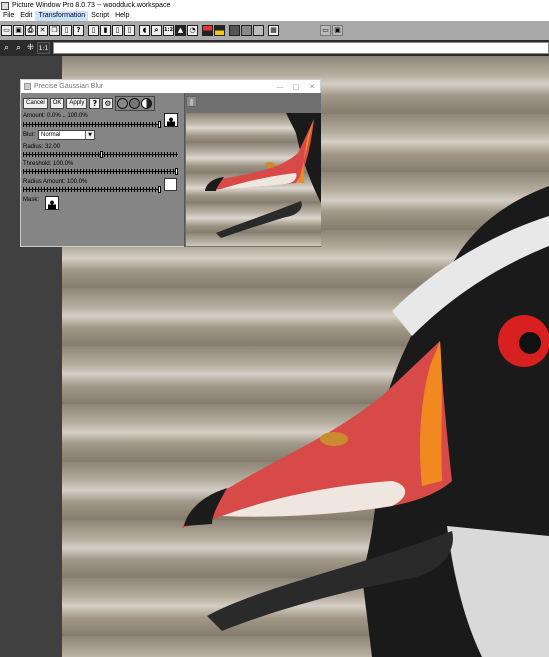  Describe the element at coordinates (26, 16) in the screenshot. I see `menu-edit: Edit` at that location.